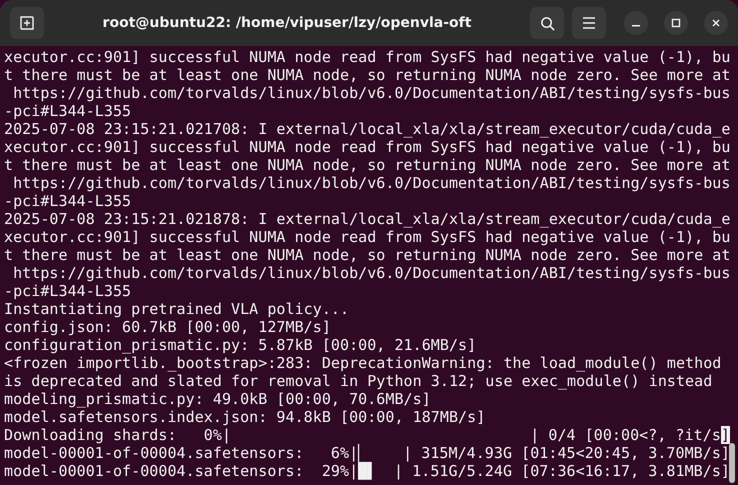 Image resolution: width=738 pixels, height=485 pixels. I want to click on scrollbar-thumb, so click(732, 463).